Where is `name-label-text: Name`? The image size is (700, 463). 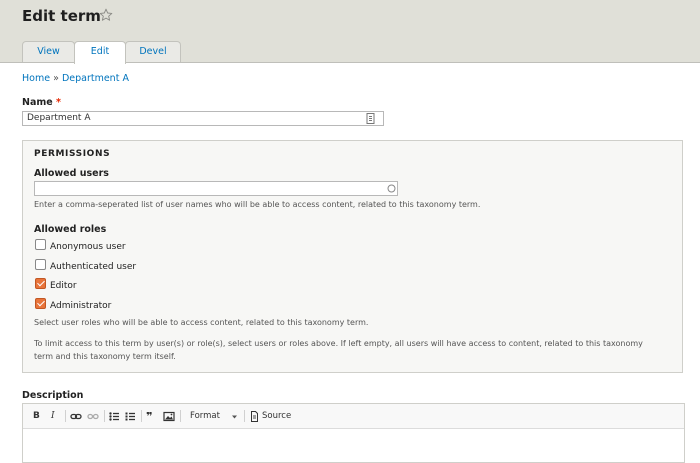 name-label-text: Name is located at coordinates (37, 102).